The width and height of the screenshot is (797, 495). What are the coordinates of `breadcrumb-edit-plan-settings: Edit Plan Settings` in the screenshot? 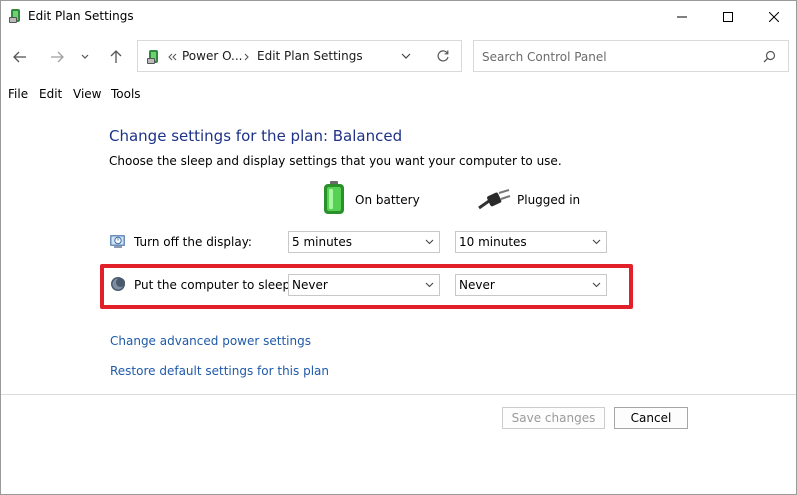 It's located at (310, 56).